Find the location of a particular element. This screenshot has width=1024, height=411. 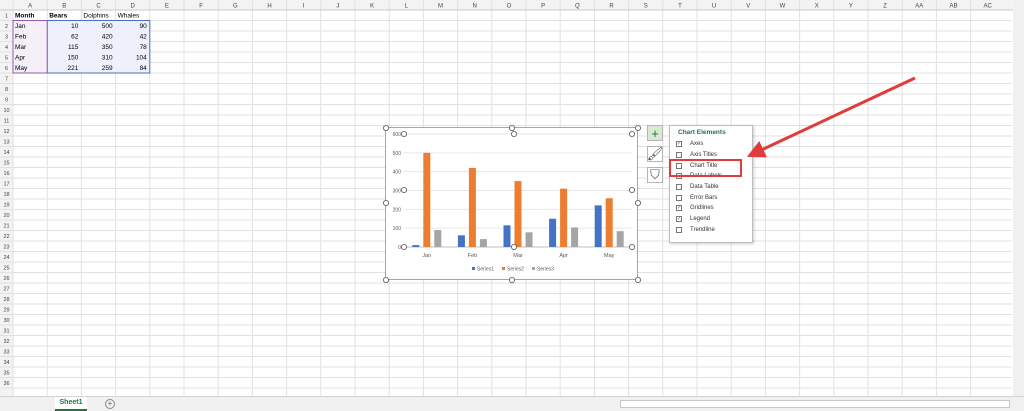

add-sheet-button: + is located at coordinates (110, 404).